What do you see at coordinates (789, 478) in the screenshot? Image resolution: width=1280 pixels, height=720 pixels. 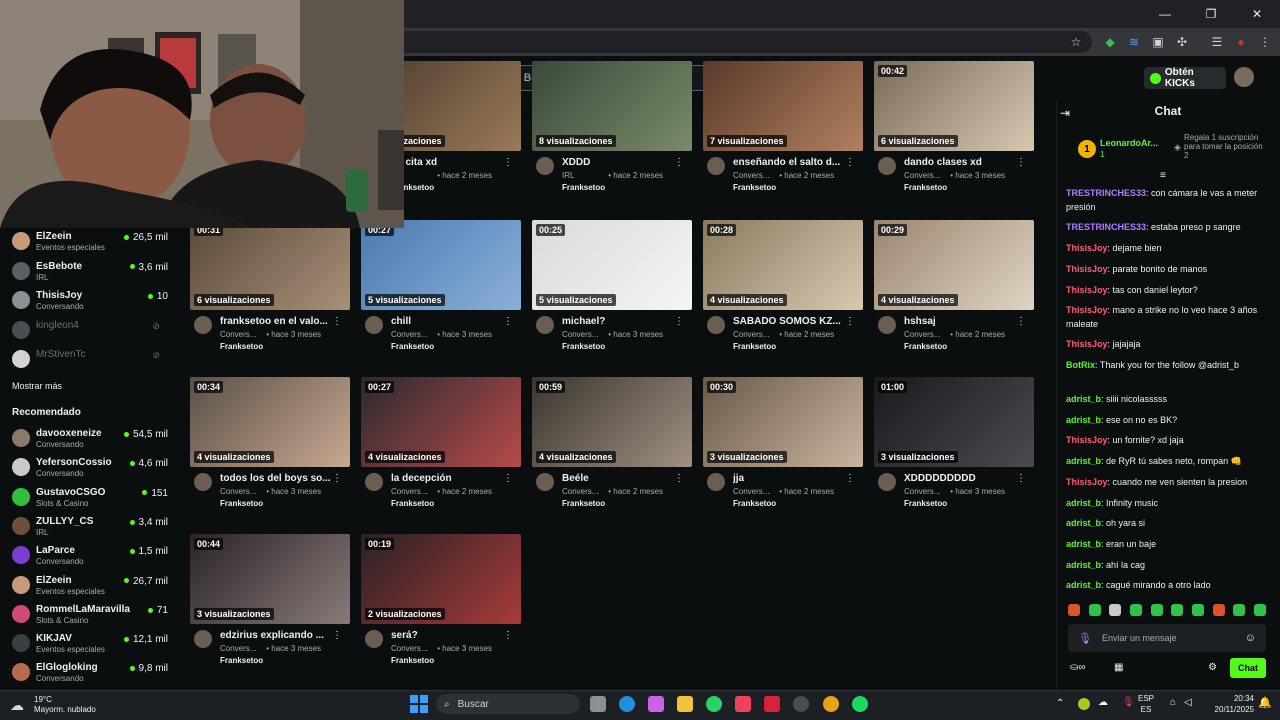 I see `video-title: jja` at bounding box center [789, 478].